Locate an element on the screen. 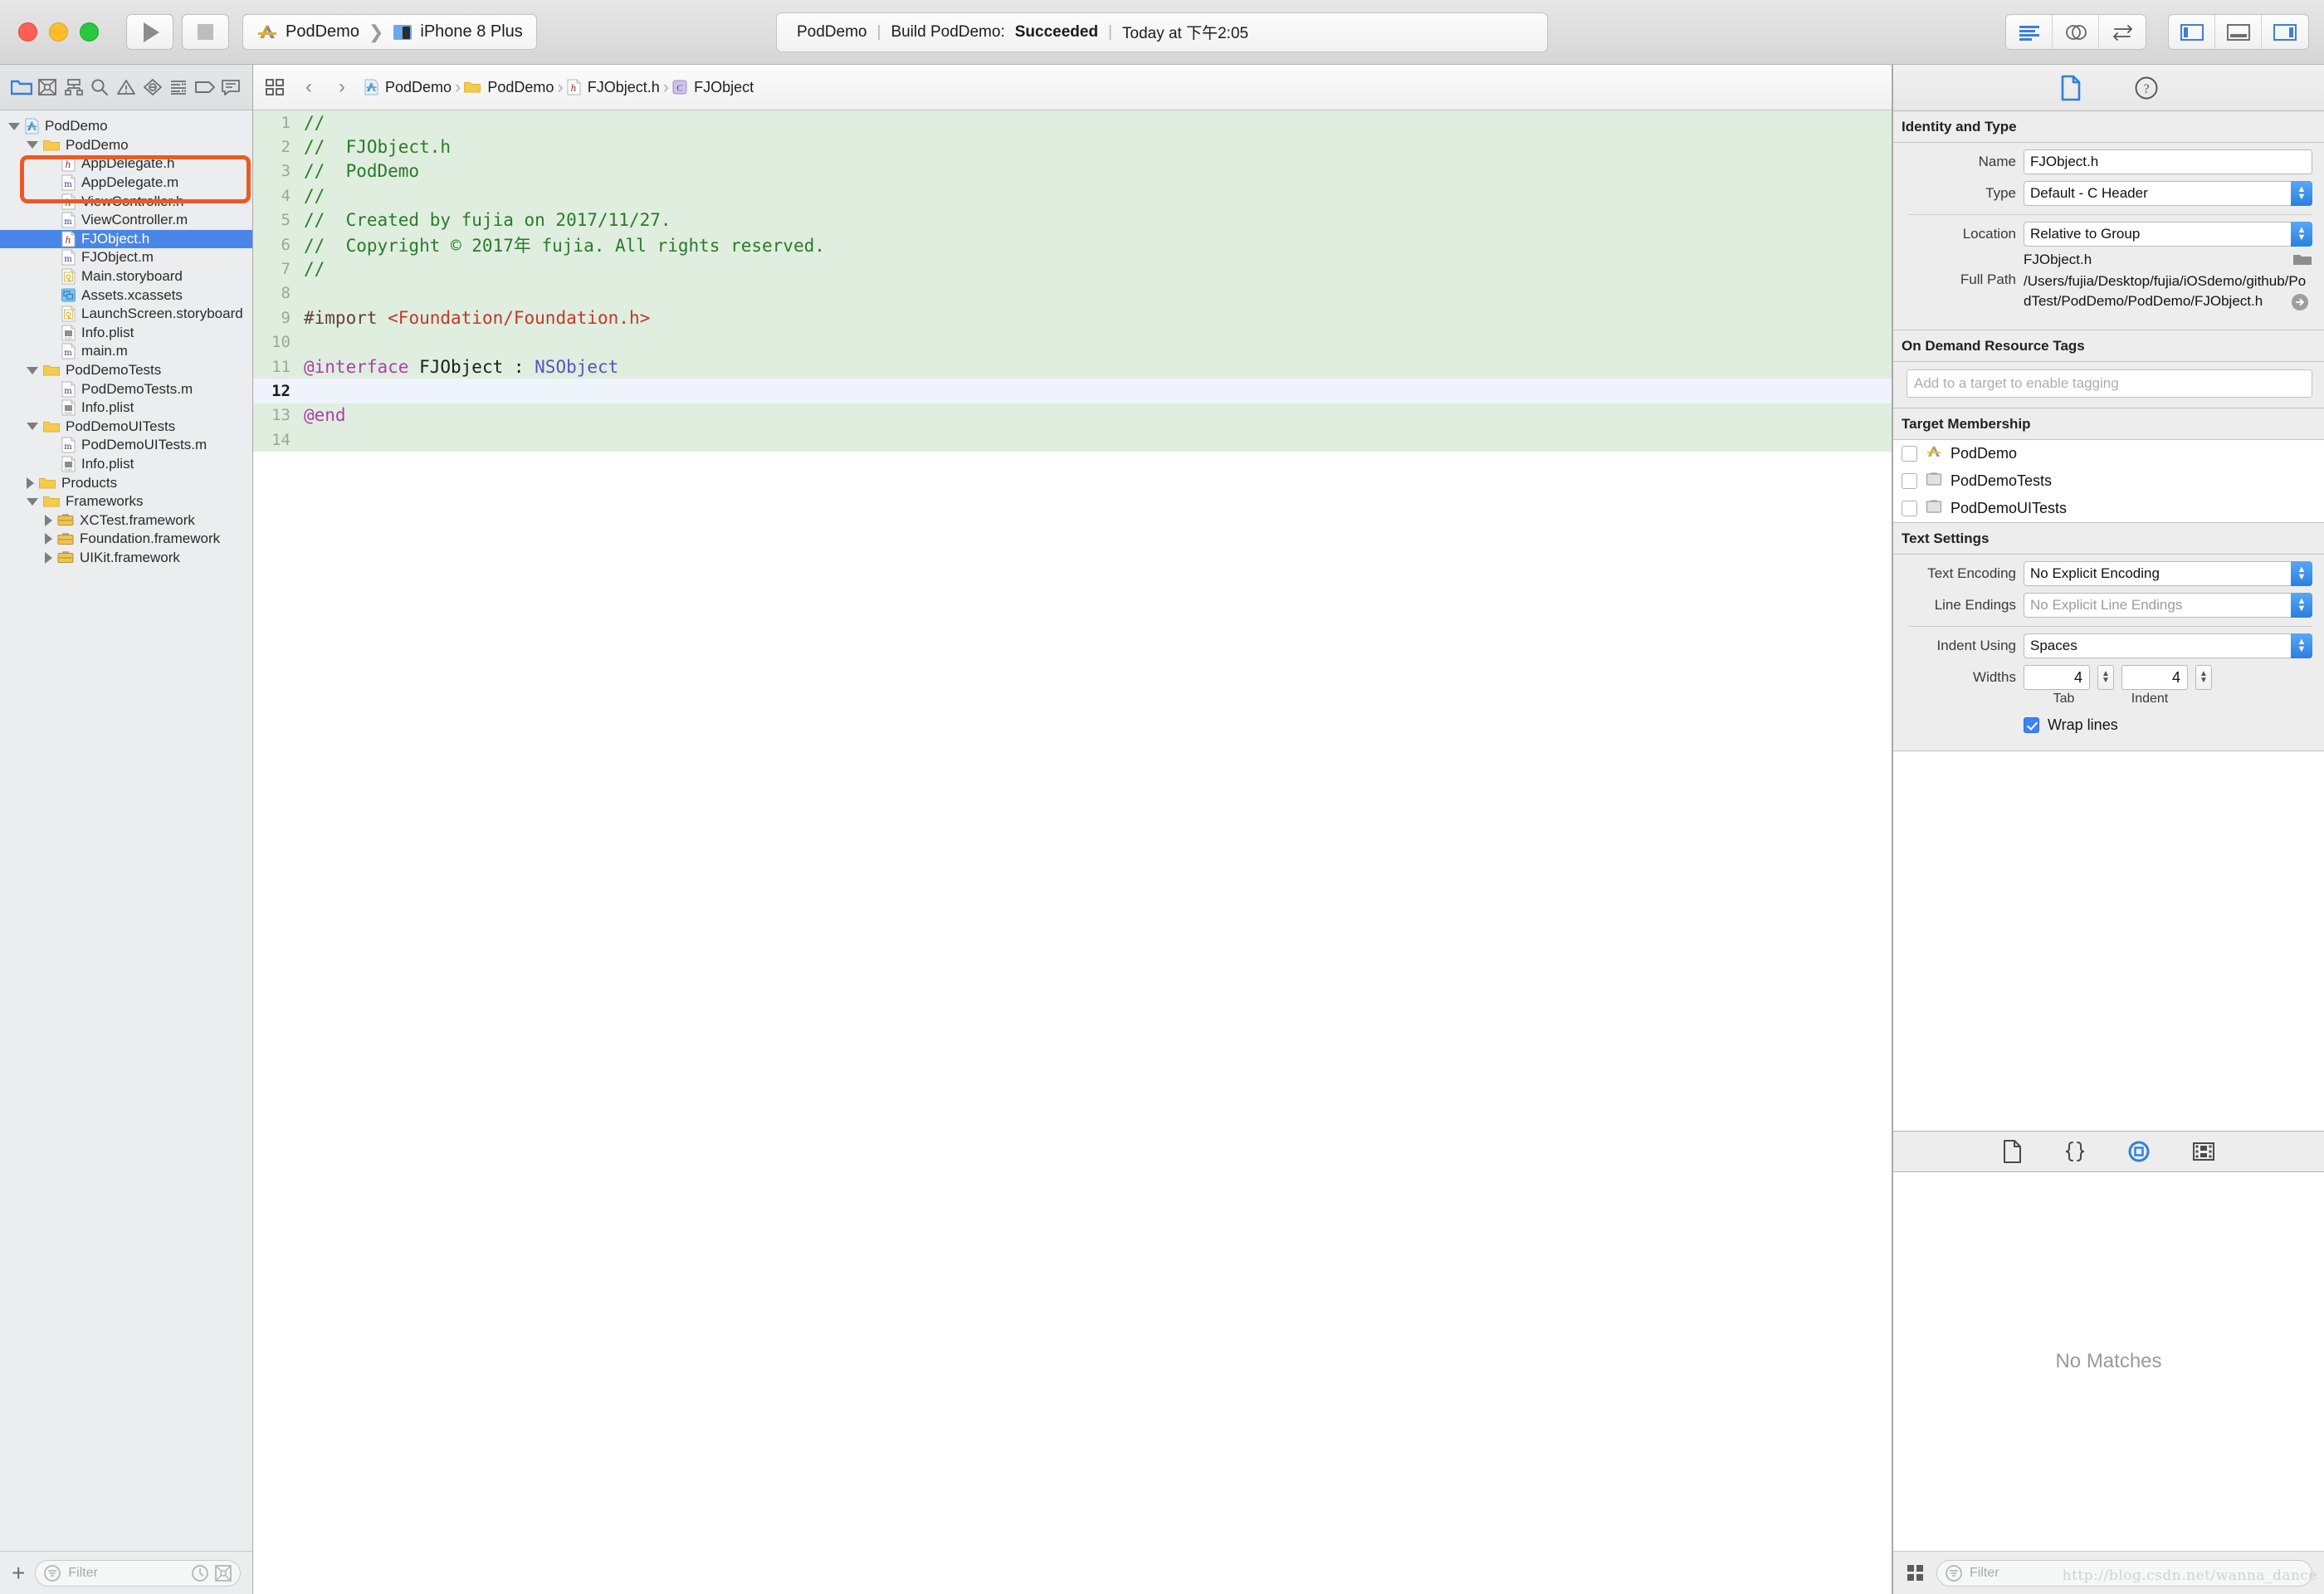  code-line: 14 is located at coordinates (1072, 440).